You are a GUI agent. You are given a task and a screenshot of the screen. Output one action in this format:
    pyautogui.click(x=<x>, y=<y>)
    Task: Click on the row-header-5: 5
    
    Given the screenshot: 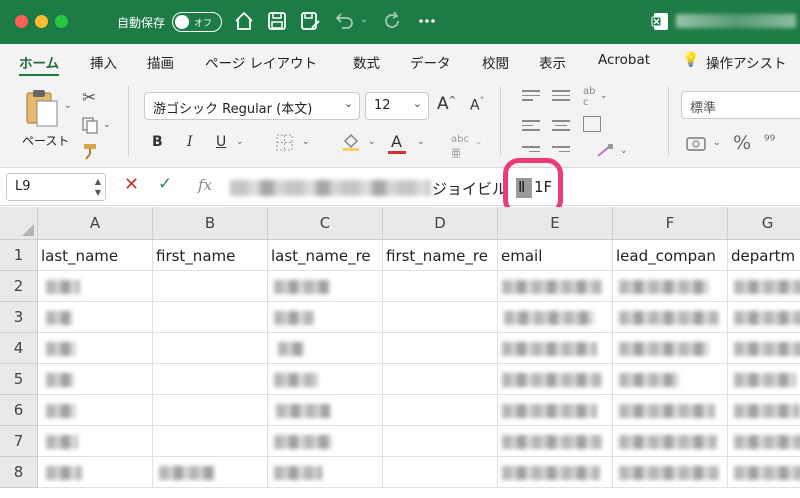 What is the action you would take?
    pyautogui.click(x=19, y=379)
    